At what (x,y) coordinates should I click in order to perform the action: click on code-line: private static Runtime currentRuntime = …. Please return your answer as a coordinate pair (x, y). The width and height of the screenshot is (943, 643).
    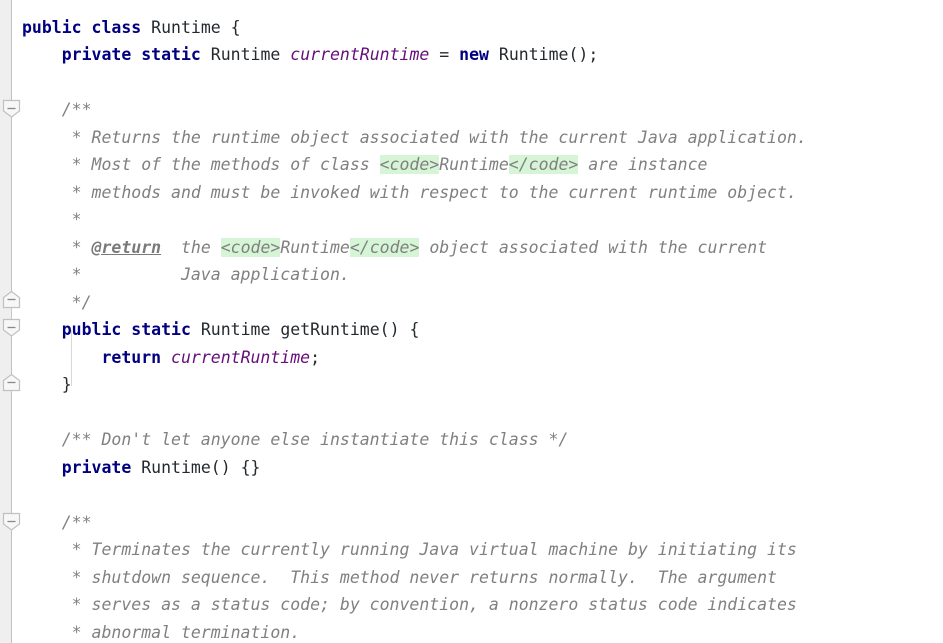
    Looking at the image, I should click on (310, 55).